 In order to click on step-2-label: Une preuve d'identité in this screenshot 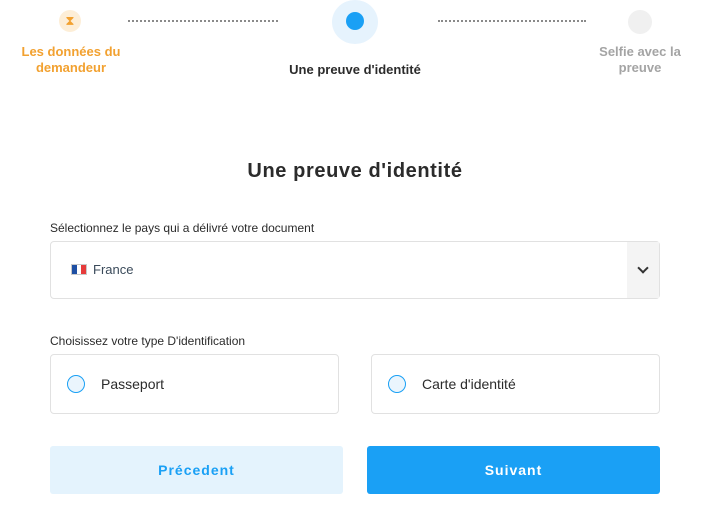, I will do `click(355, 69)`.